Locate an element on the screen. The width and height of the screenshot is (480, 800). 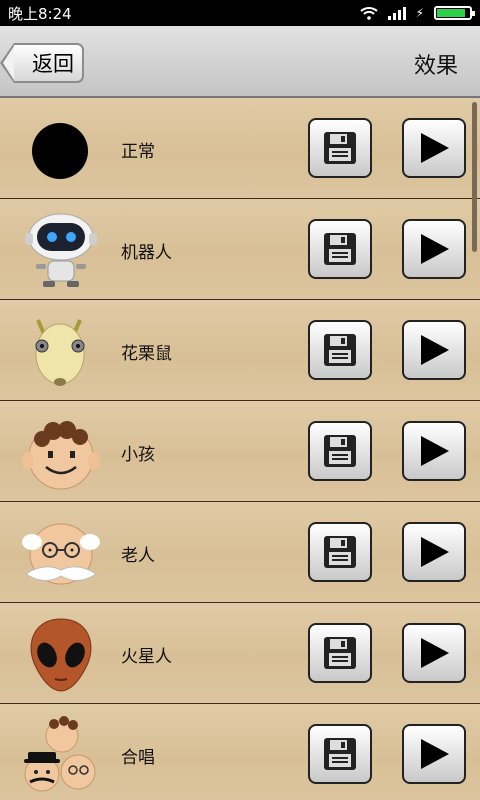
effect-label: 花栗鼠 is located at coordinates (146, 354).